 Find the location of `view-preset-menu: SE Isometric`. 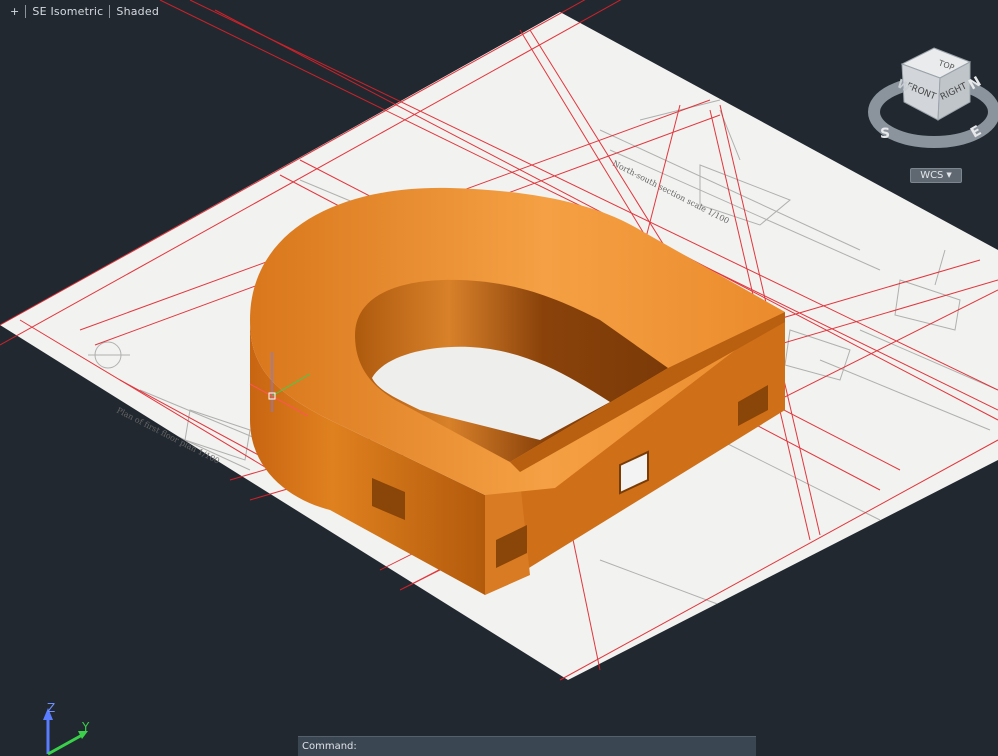

view-preset-menu: SE Isometric is located at coordinates (67, 11).